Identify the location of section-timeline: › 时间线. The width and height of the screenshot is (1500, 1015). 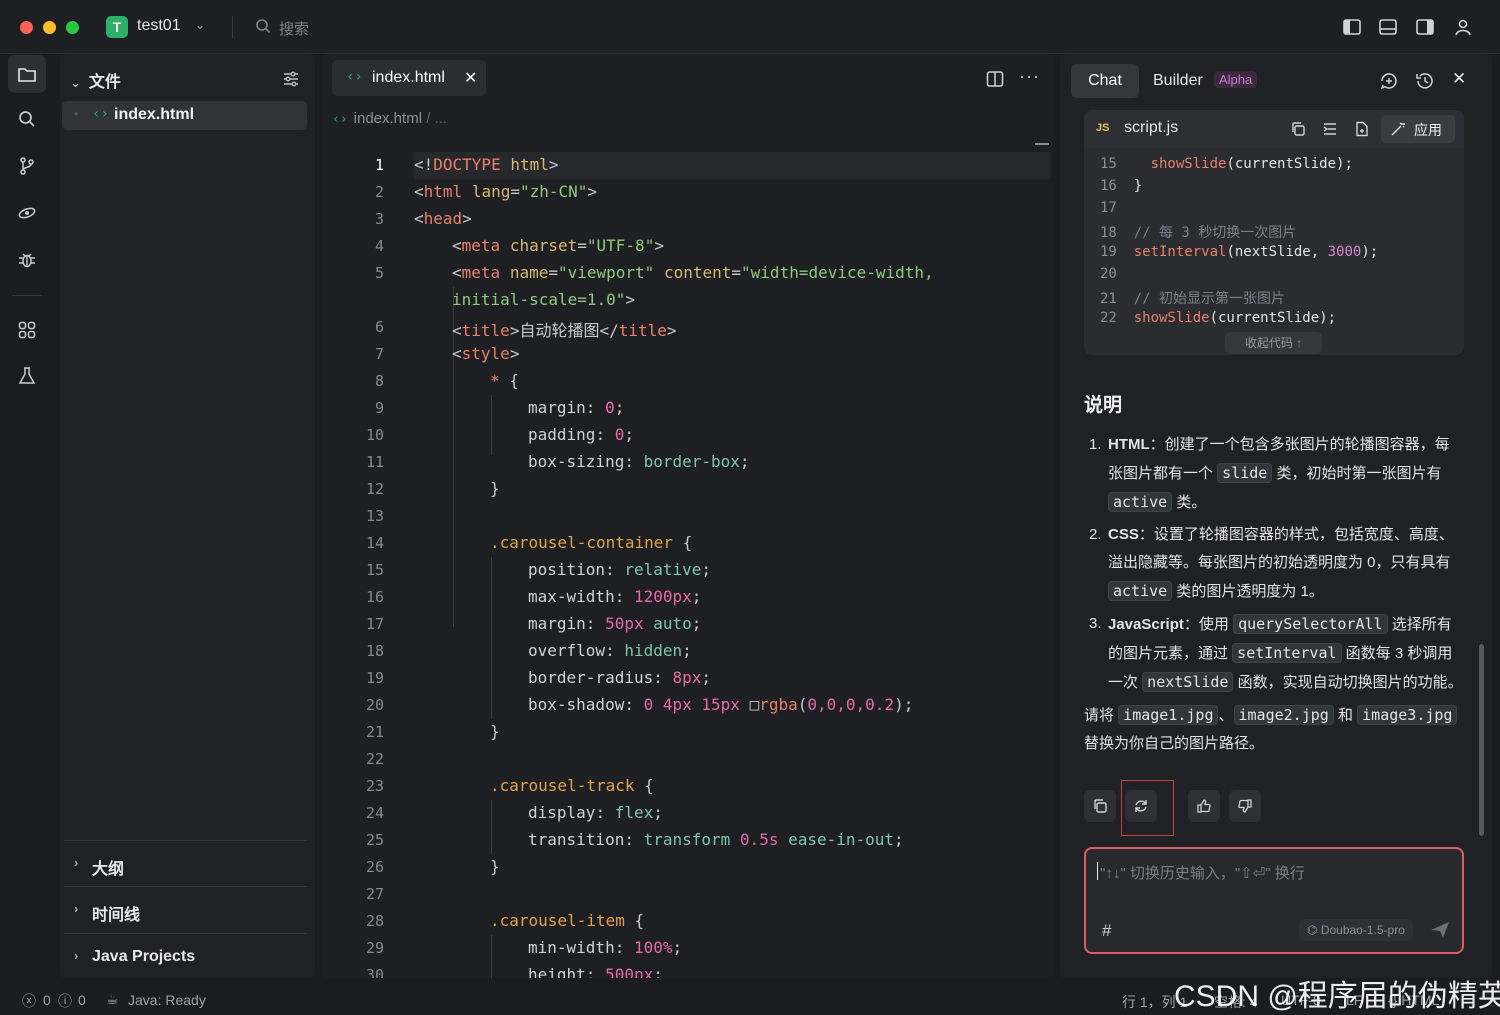
(185, 909).